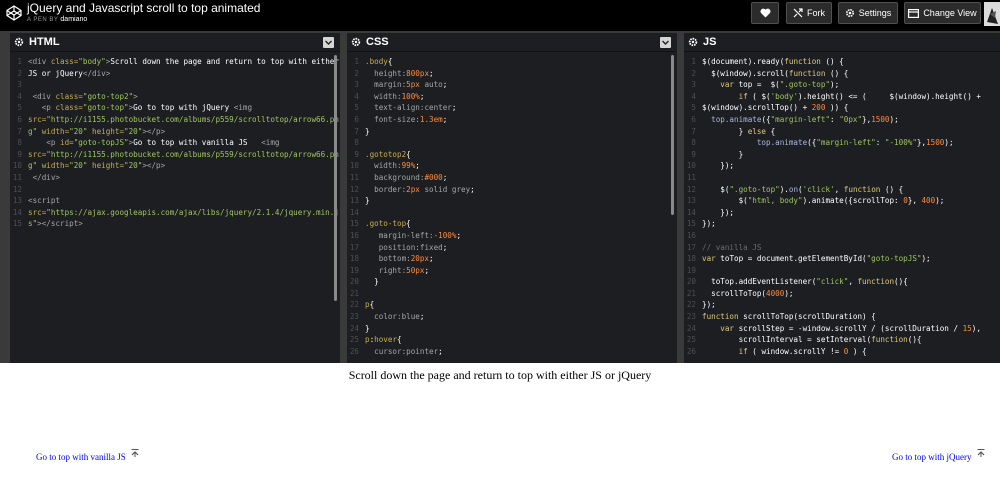 Image resolution: width=1000 pixels, height=478 pixels. What do you see at coordinates (842, 294) in the screenshot?
I see `code-line: 21 scrollToTop(4000);` at bounding box center [842, 294].